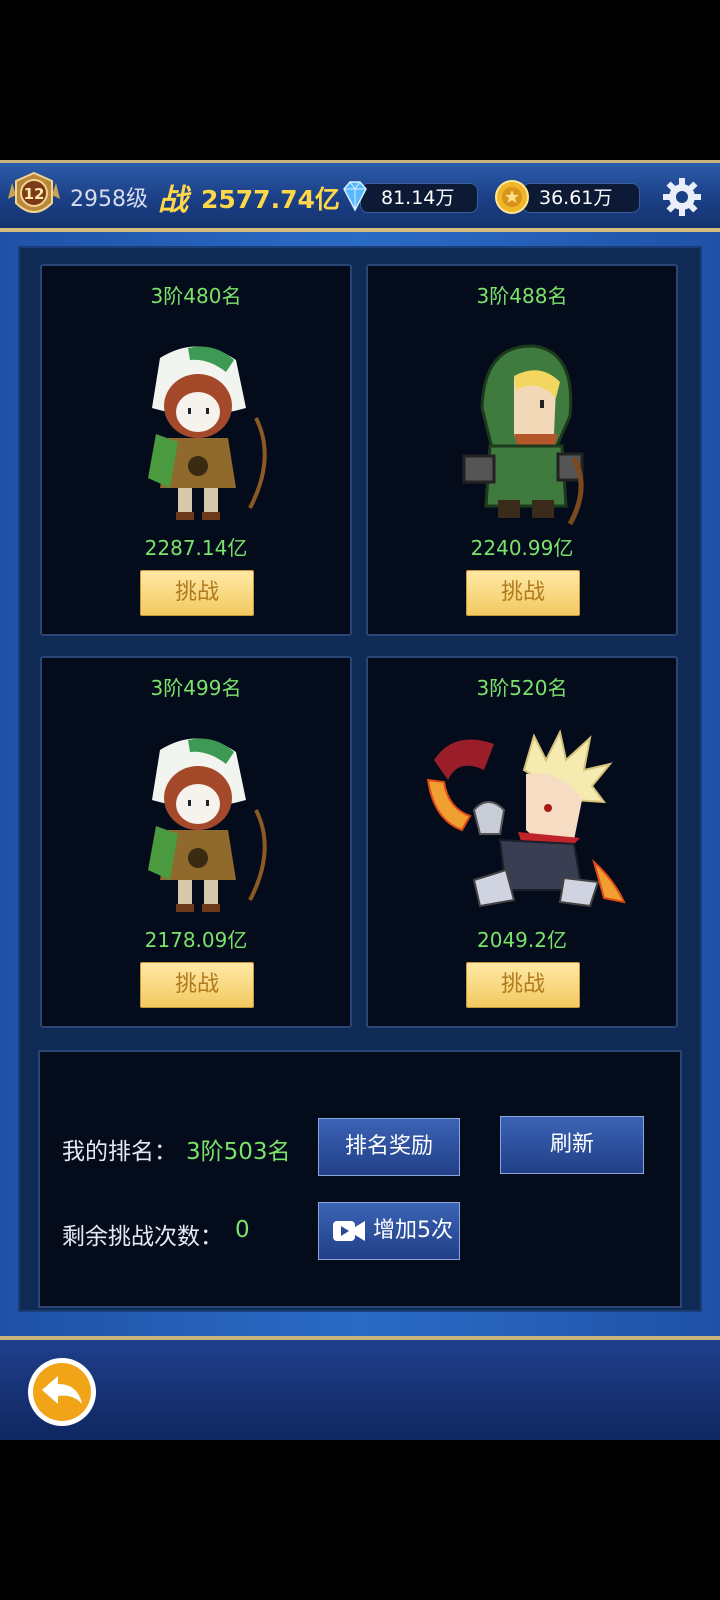 The width and height of the screenshot is (720, 1600). What do you see at coordinates (522, 940) in the screenshot?
I see `opponent-power: 2049.2亿` at bounding box center [522, 940].